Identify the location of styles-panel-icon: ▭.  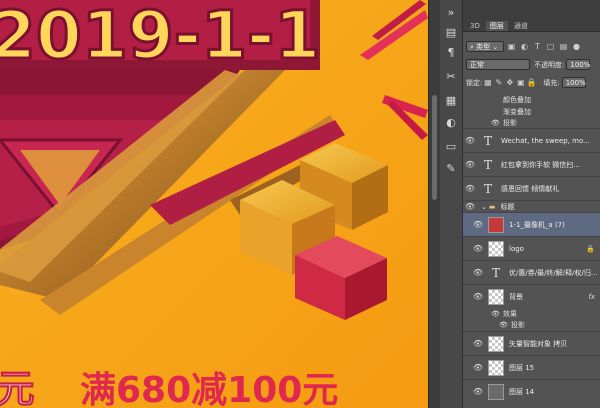
(451, 147).